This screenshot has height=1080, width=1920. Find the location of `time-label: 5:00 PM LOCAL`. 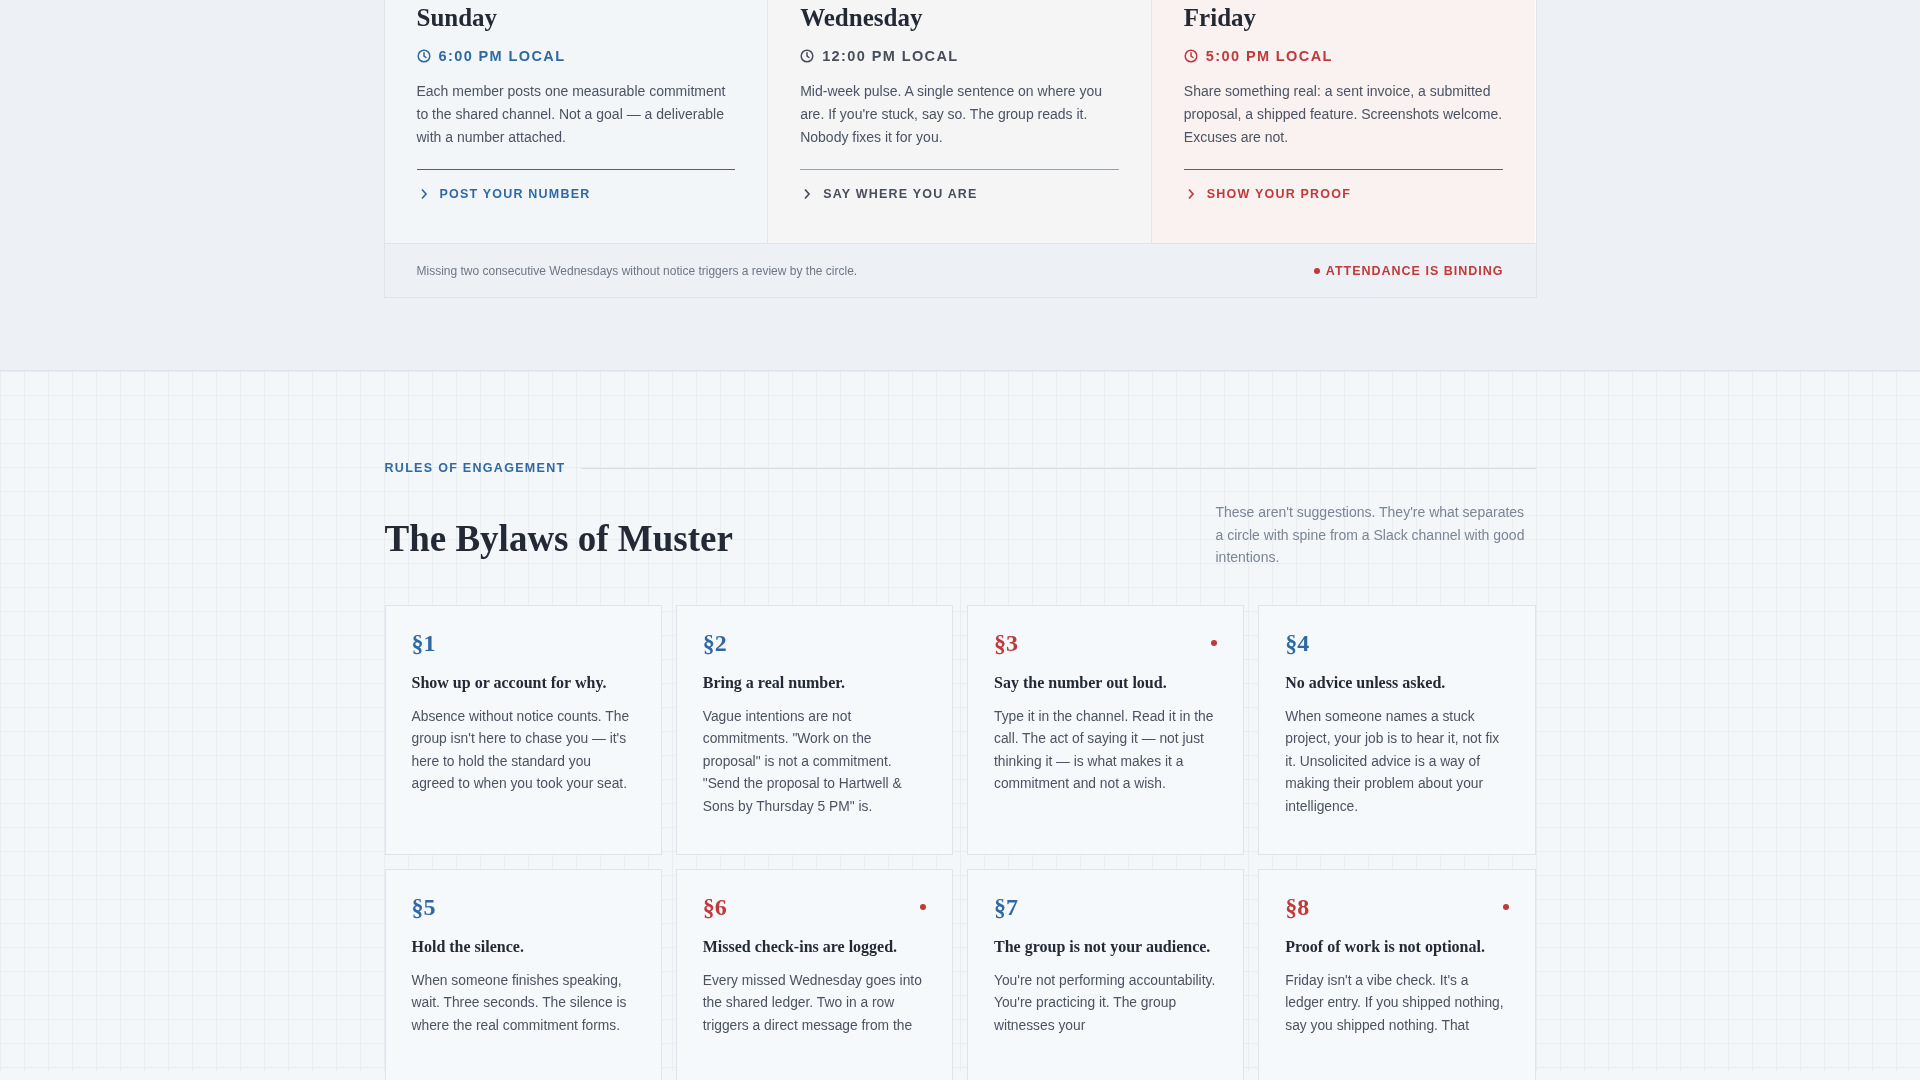

time-label: 5:00 PM LOCAL is located at coordinates (1269, 56).